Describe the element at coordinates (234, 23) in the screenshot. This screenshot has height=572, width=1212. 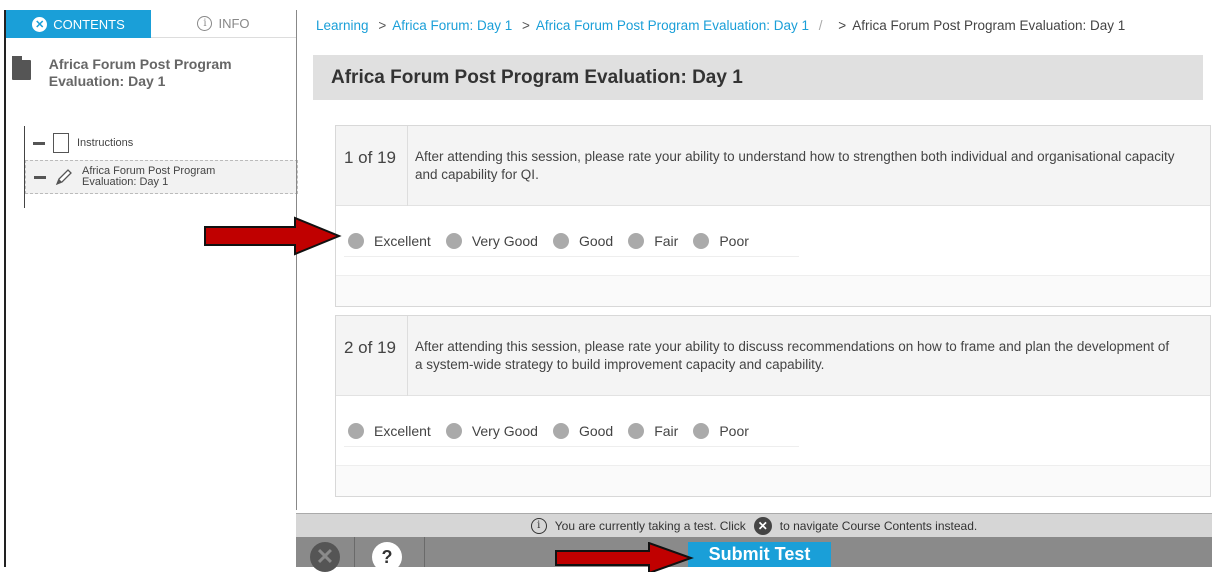
I see `tab-info-label: INFO` at that location.